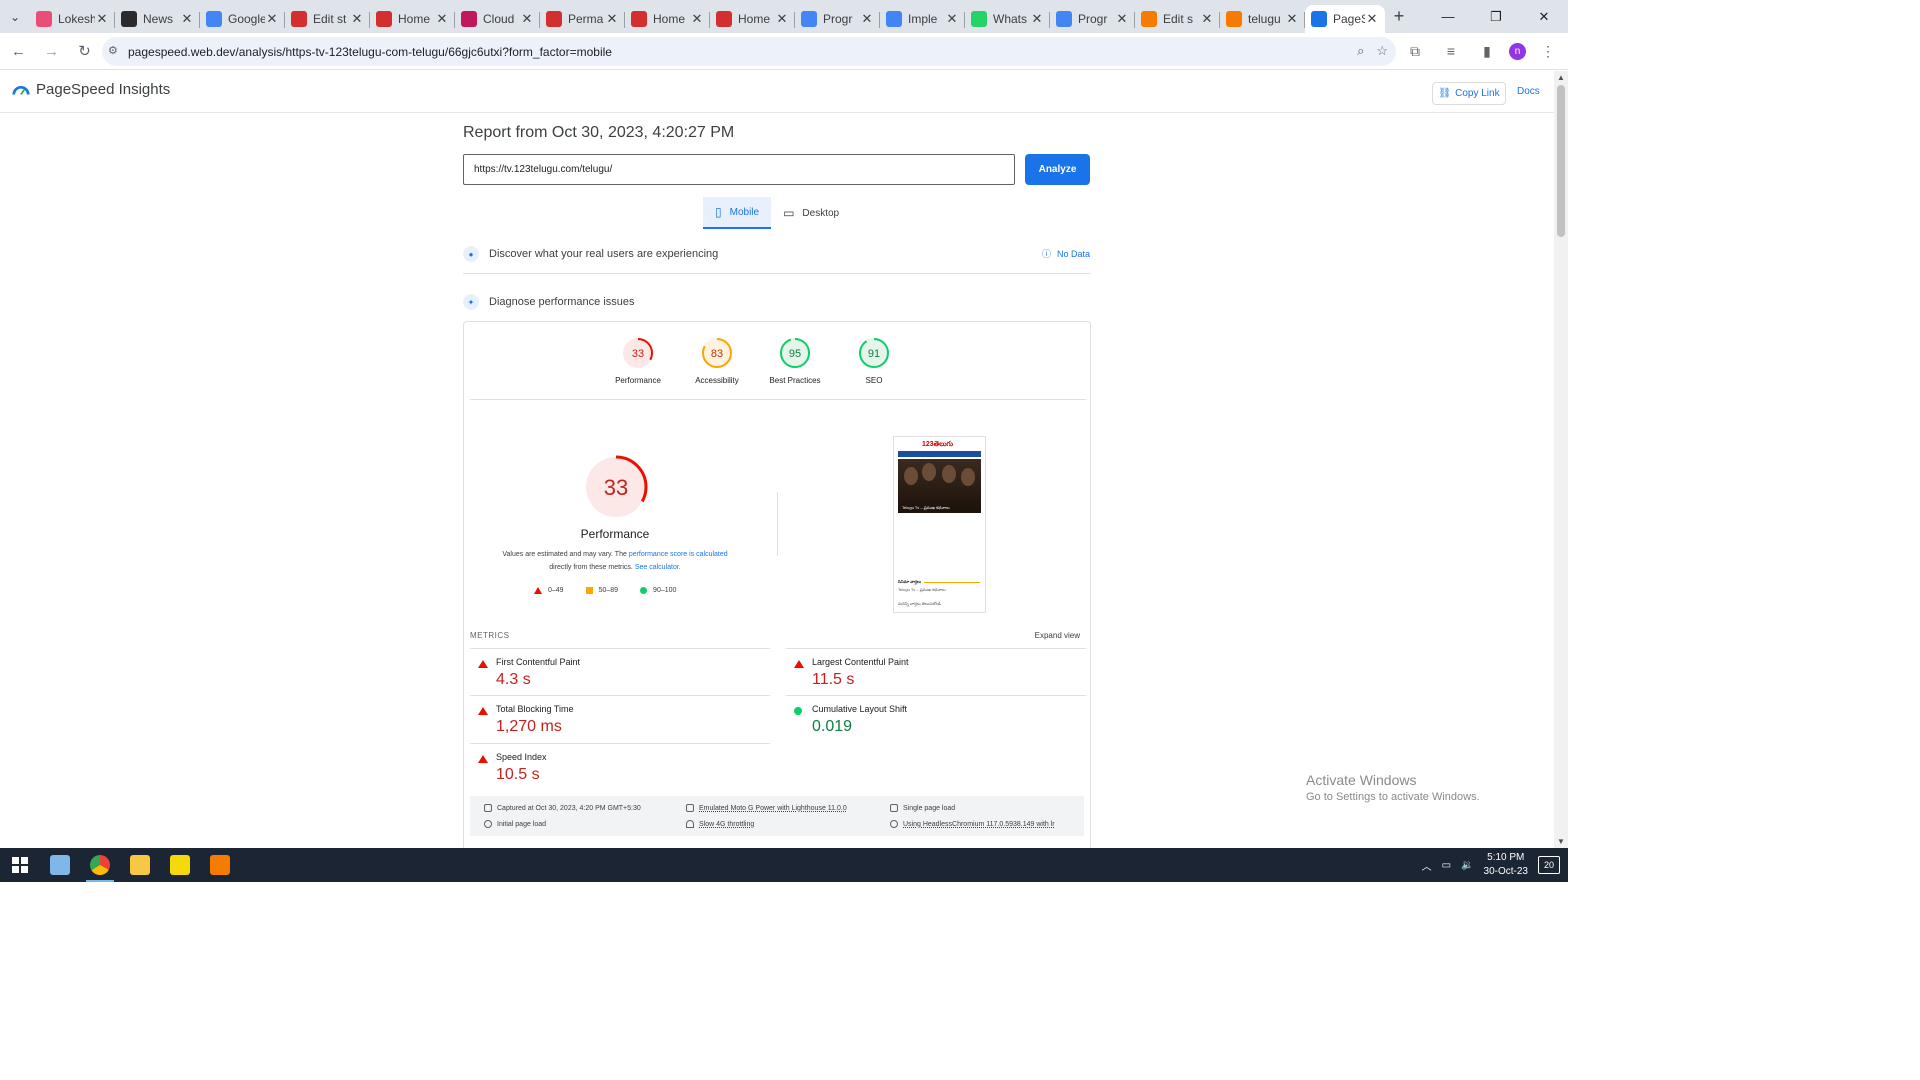  I want to click on extensions-icon: ⧉, so click(1415, 51).